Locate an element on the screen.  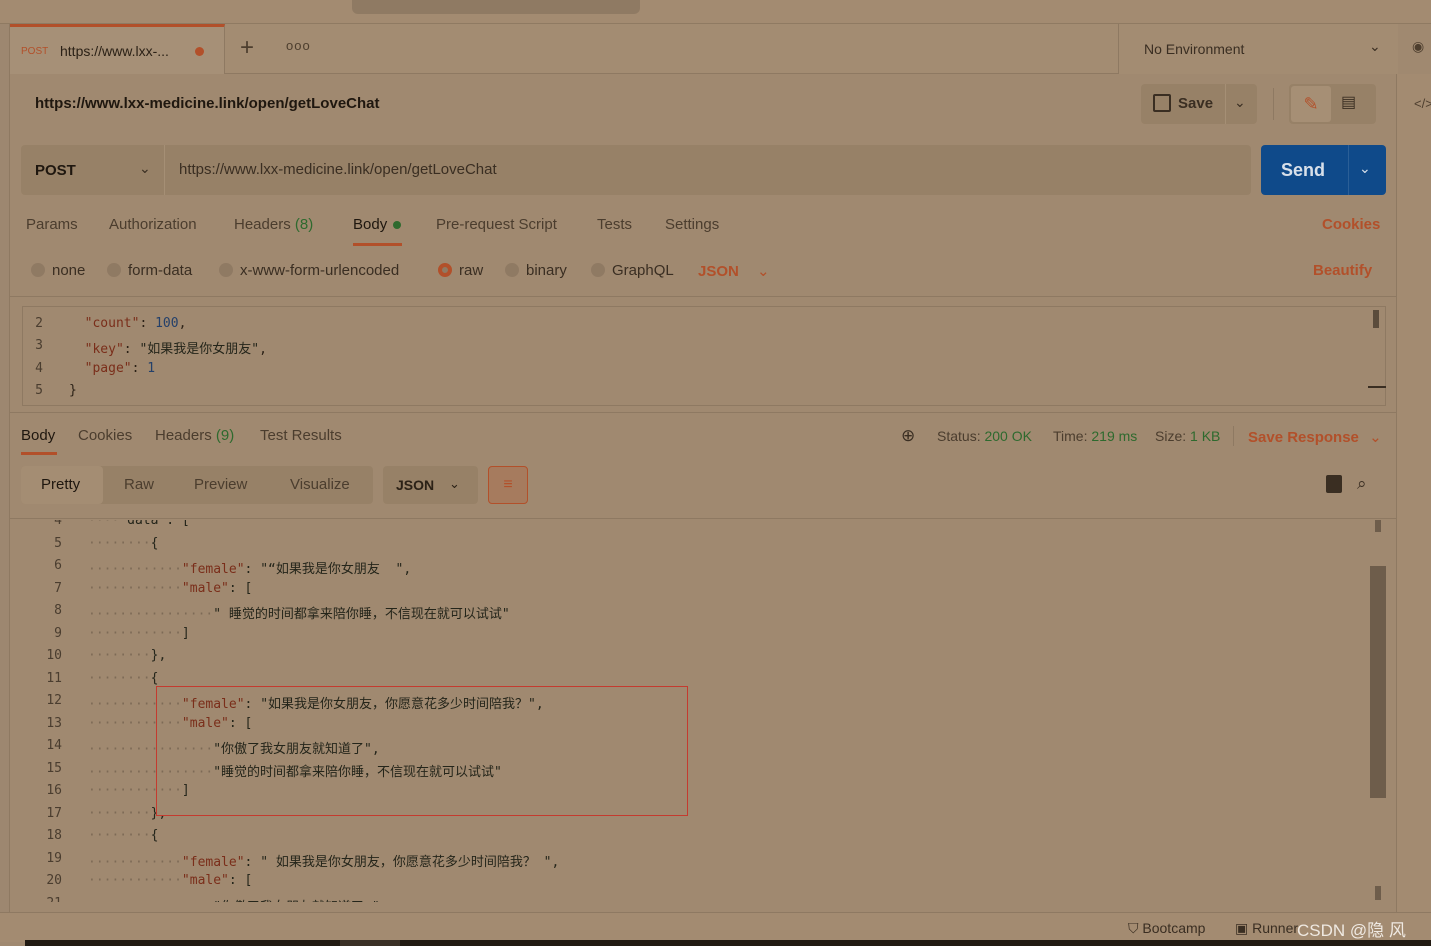
cookies-link: Cookies is located at coordinates (1351, 224).